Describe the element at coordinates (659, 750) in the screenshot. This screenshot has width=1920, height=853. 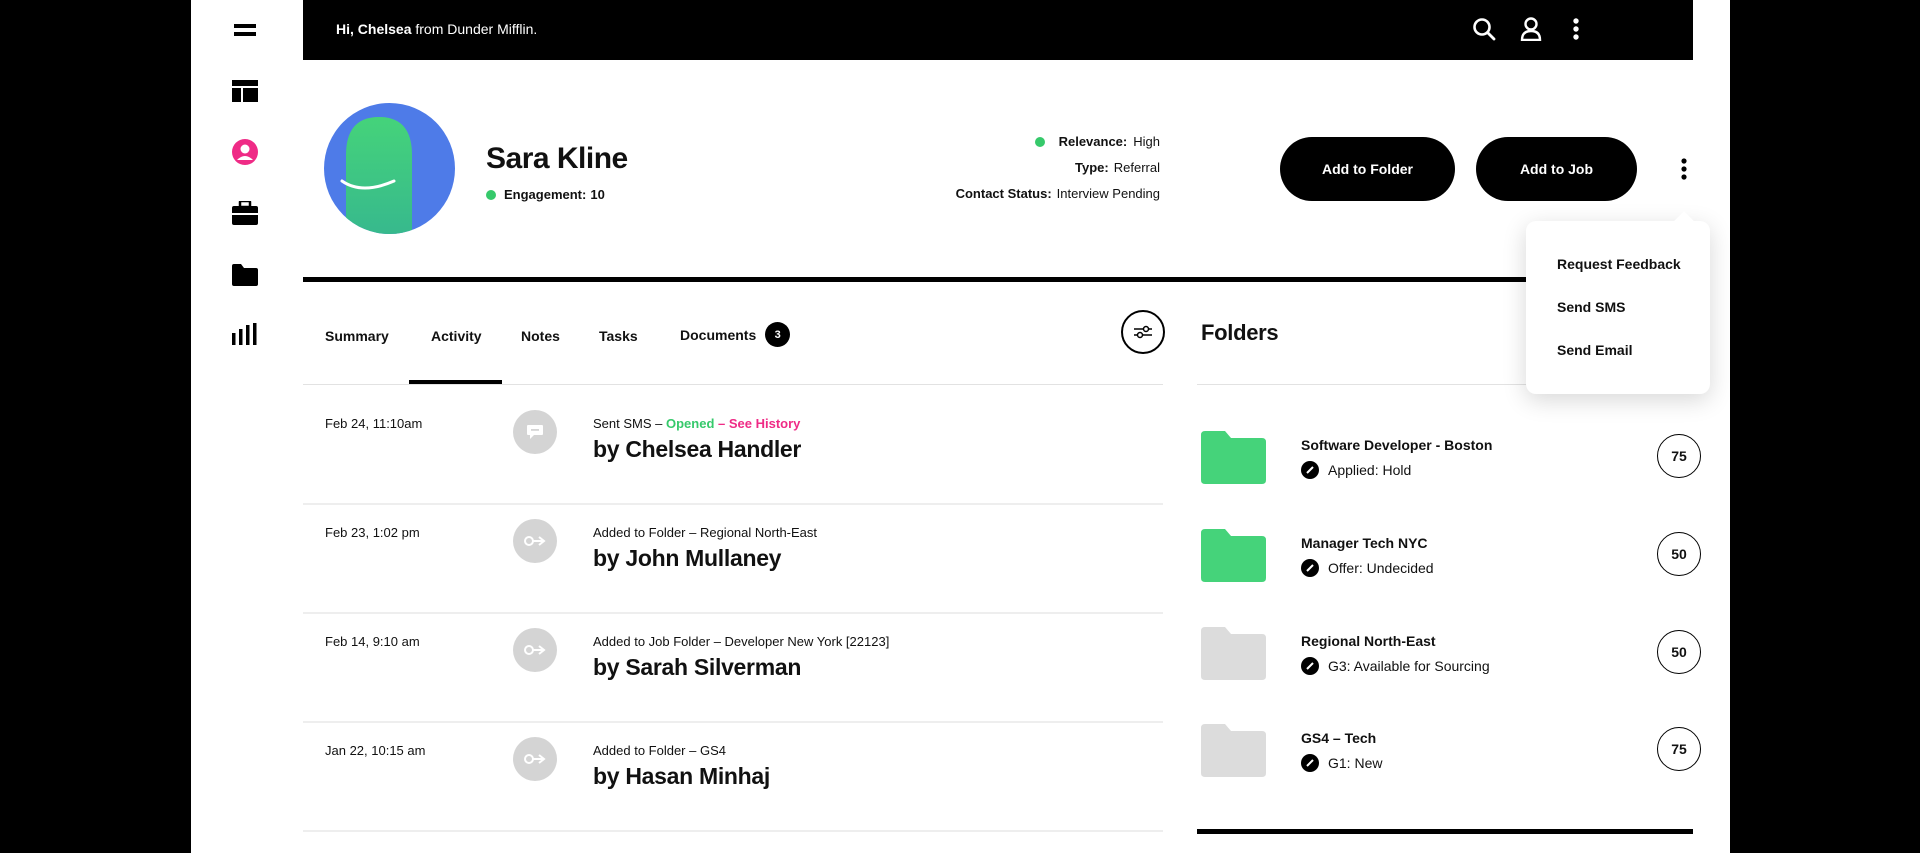
I see `activity-text: Added to Folder – GS4` at that location.